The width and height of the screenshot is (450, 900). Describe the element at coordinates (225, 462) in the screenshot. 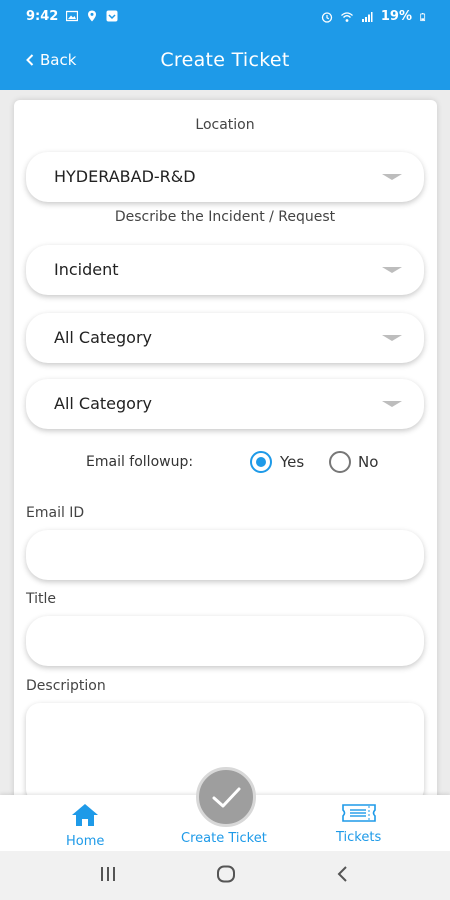

I see `email-followup-row: Email followup: Yes No` at that location.